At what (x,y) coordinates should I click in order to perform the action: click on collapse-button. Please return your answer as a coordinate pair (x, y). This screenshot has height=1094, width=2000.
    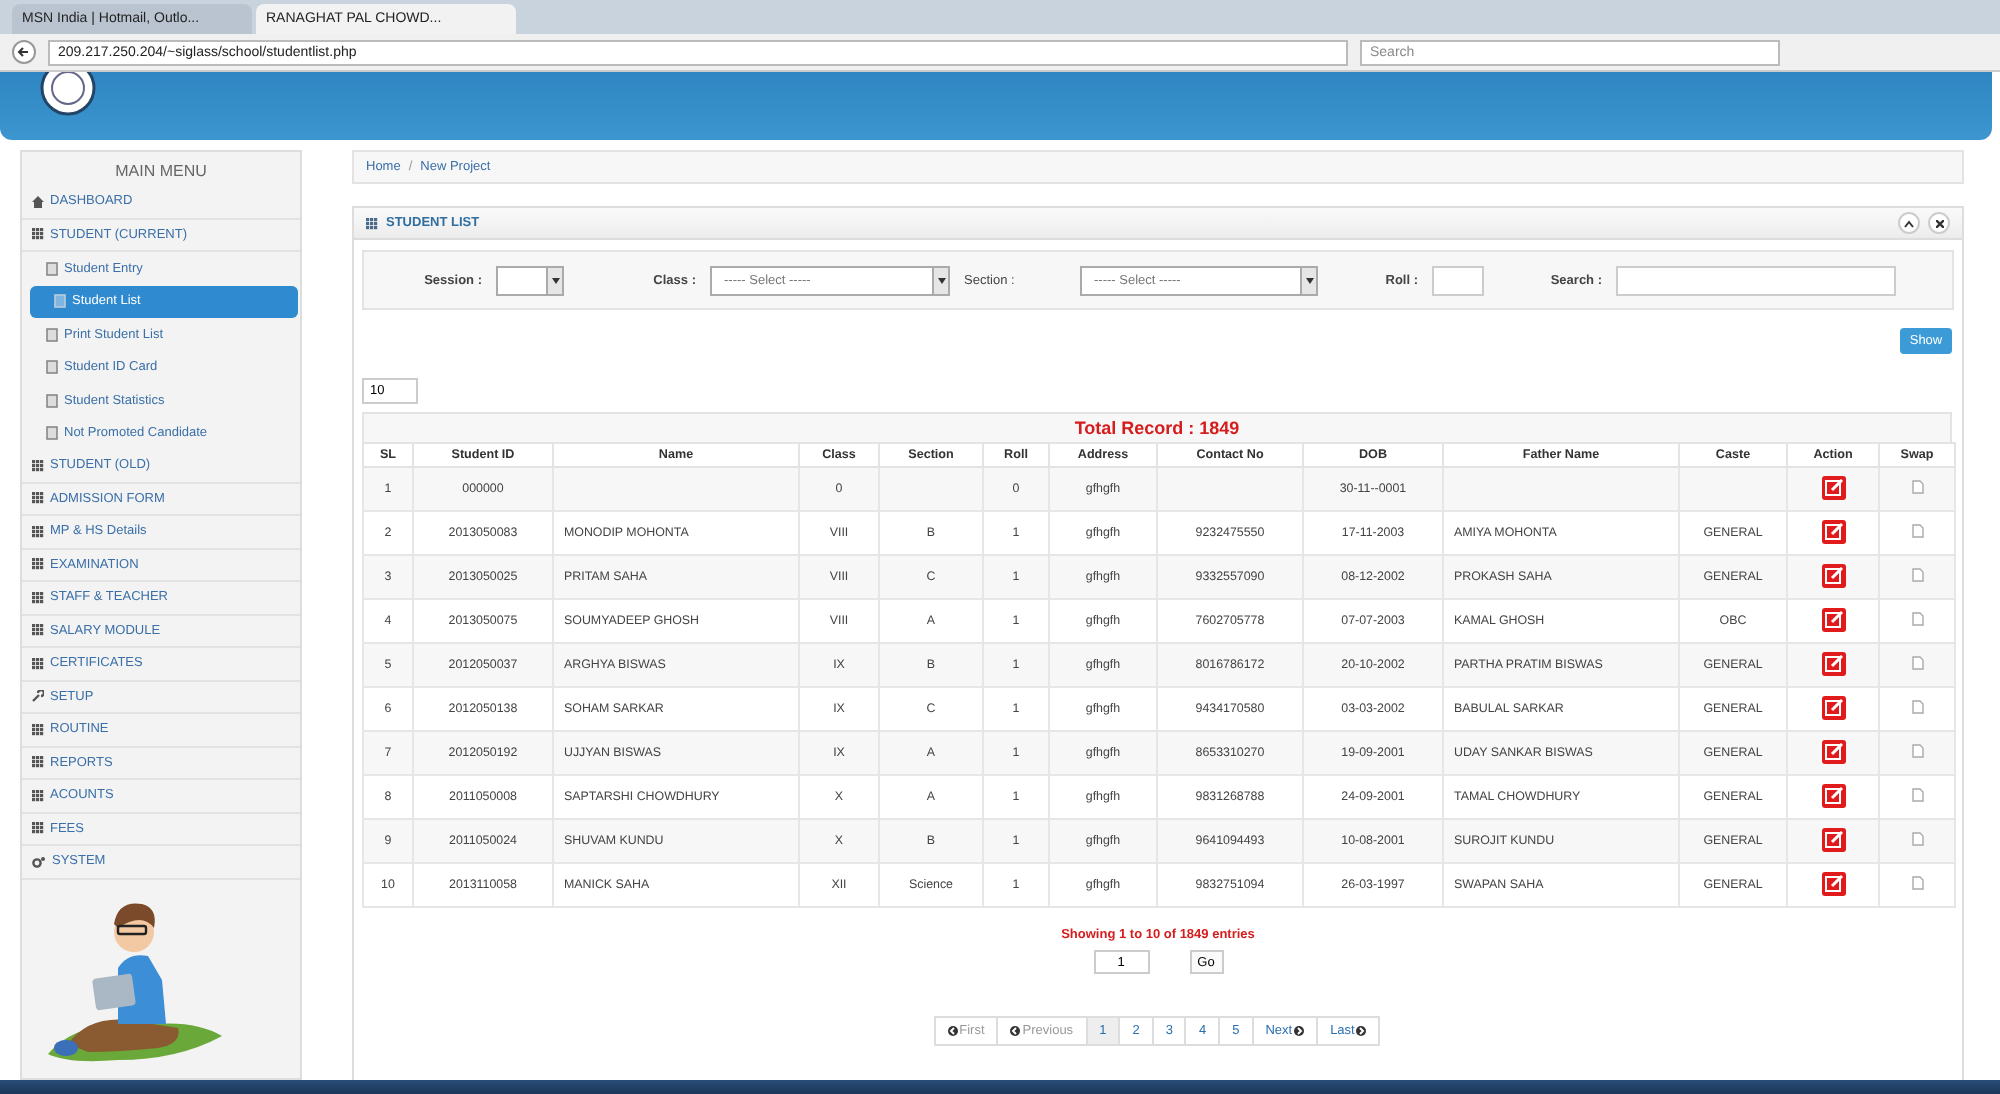
    Looking at the image, I should click on (1909, 223).